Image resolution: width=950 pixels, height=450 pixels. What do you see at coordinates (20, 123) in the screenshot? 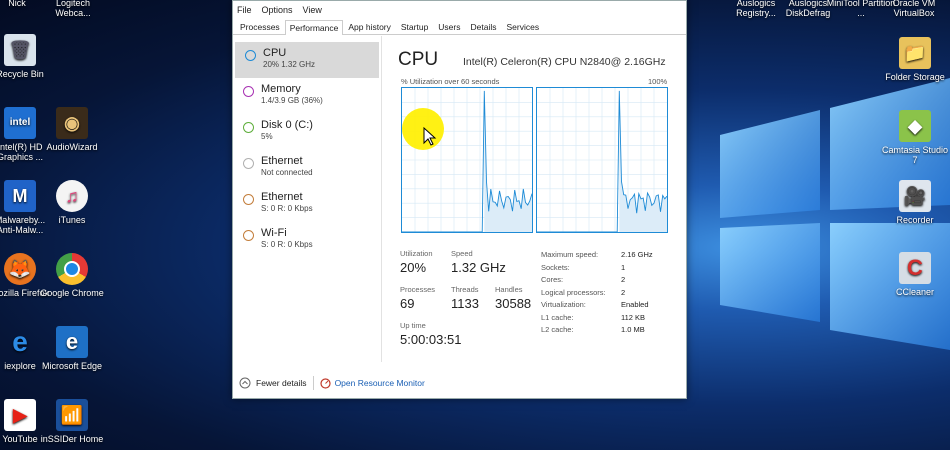
I see `intel-graphics-icon: intel` at bounding box center [20, 123].